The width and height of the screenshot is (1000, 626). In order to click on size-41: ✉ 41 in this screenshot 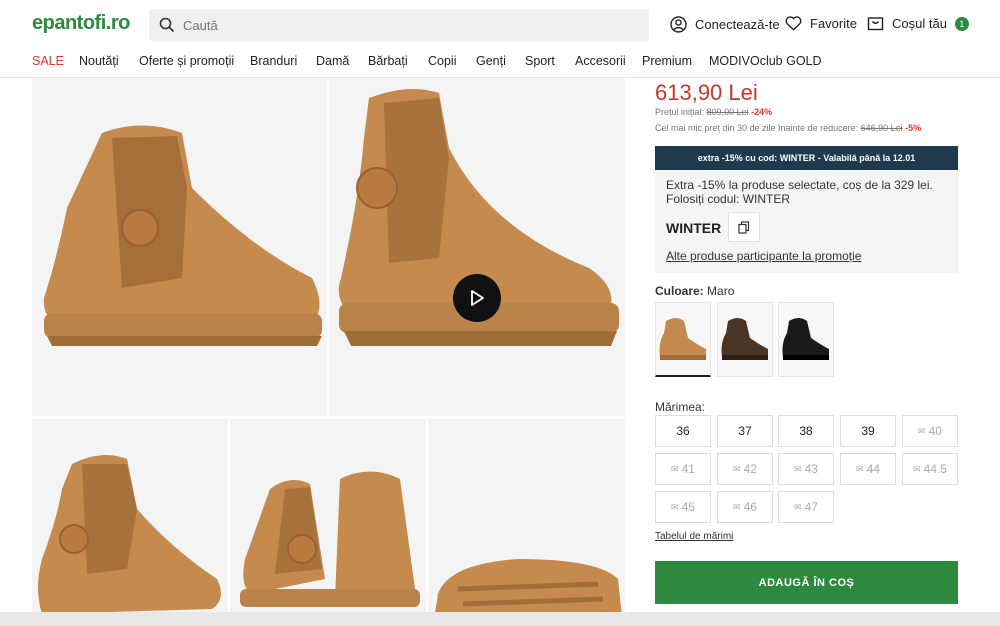, I will do `click(683, 469)`.